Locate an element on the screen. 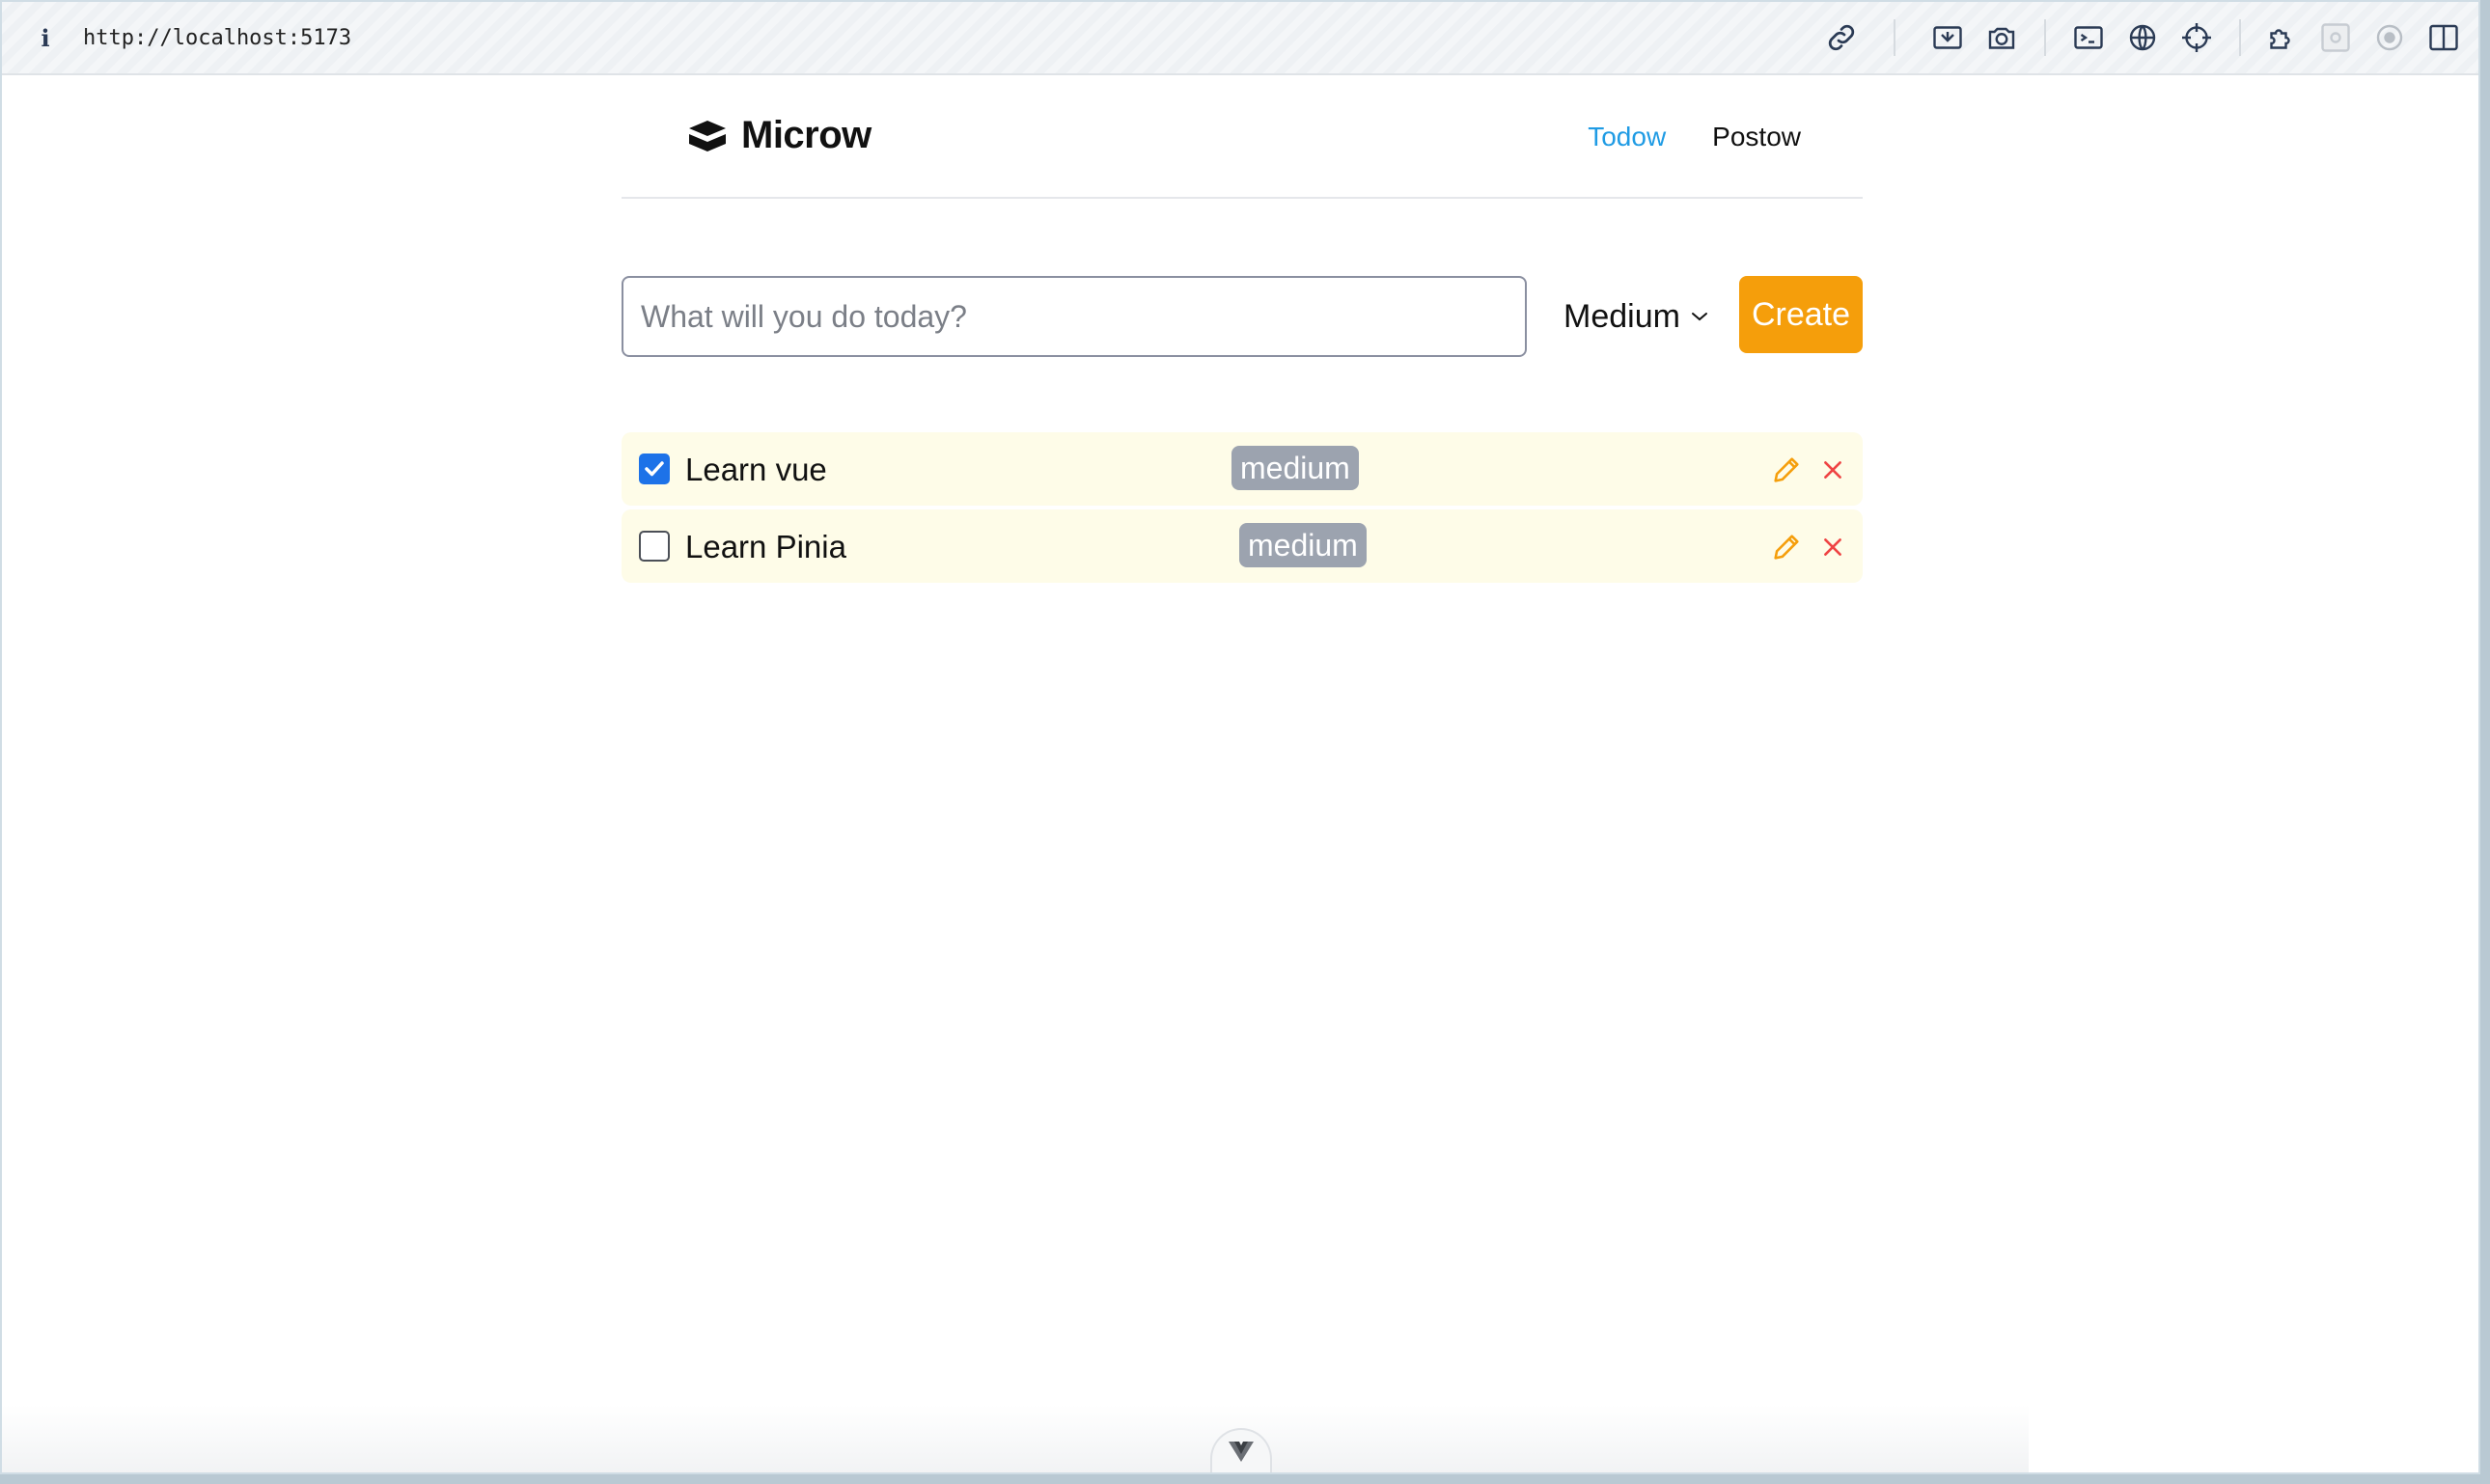 The height and width of the screenshot is (1484, 2490). crosshair-icon is located at coordinates (2196, 37).